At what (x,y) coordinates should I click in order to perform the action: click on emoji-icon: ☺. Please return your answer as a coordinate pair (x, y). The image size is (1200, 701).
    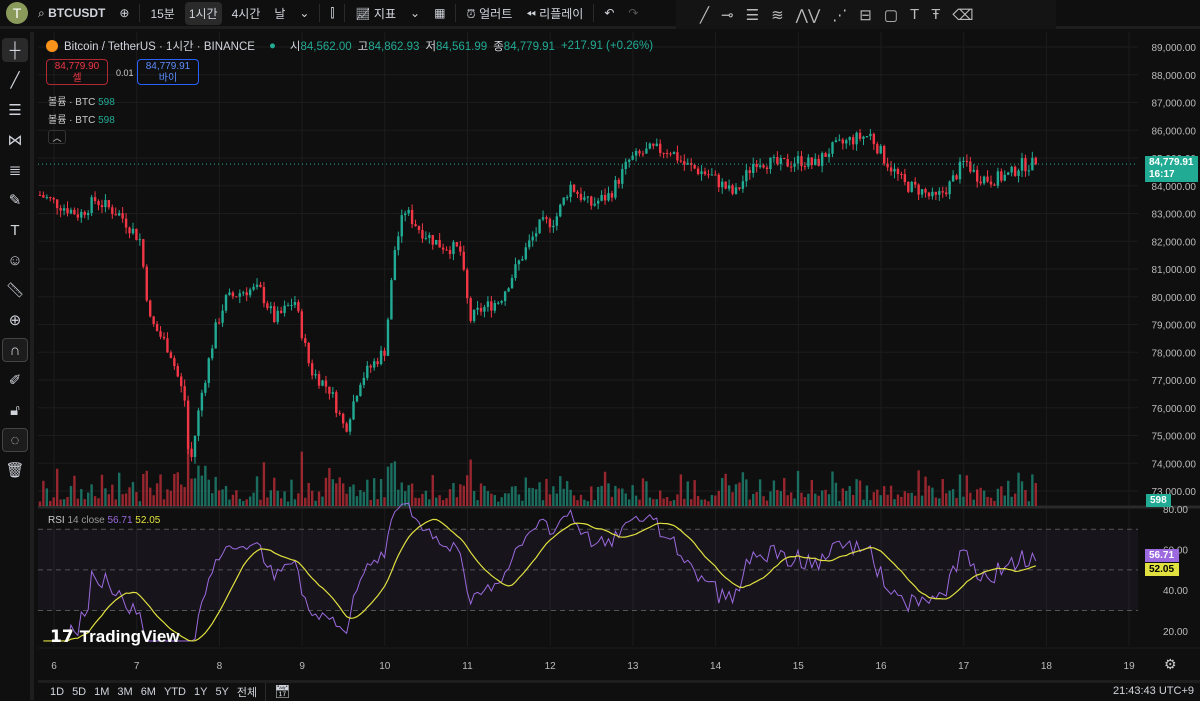
    Looking at the image, I should click on (15, 260).